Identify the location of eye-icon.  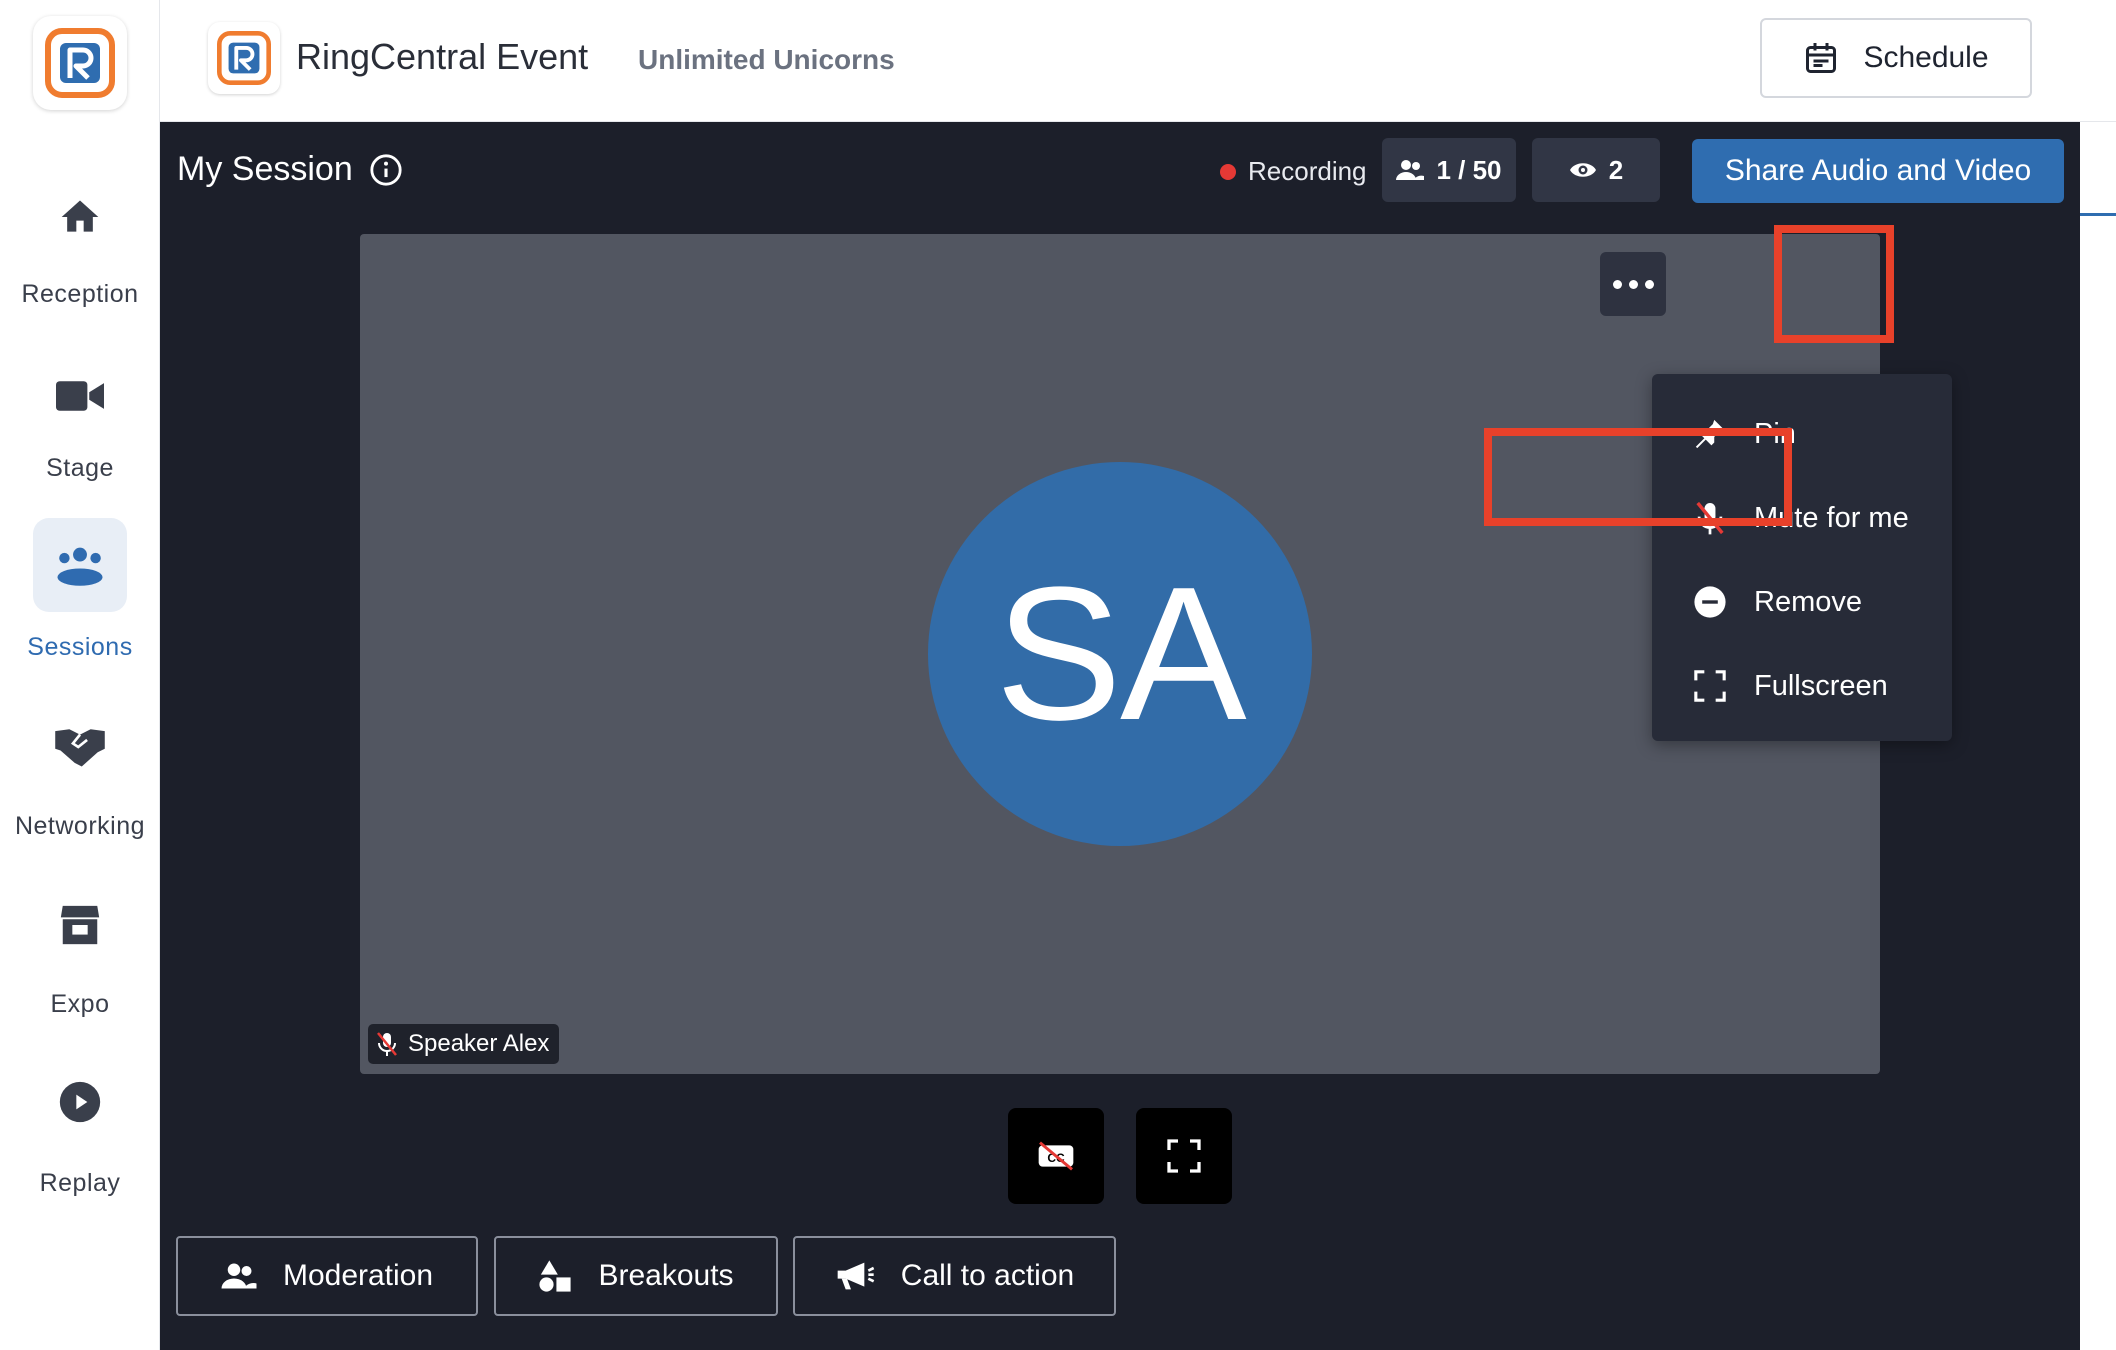
(1582, 170).